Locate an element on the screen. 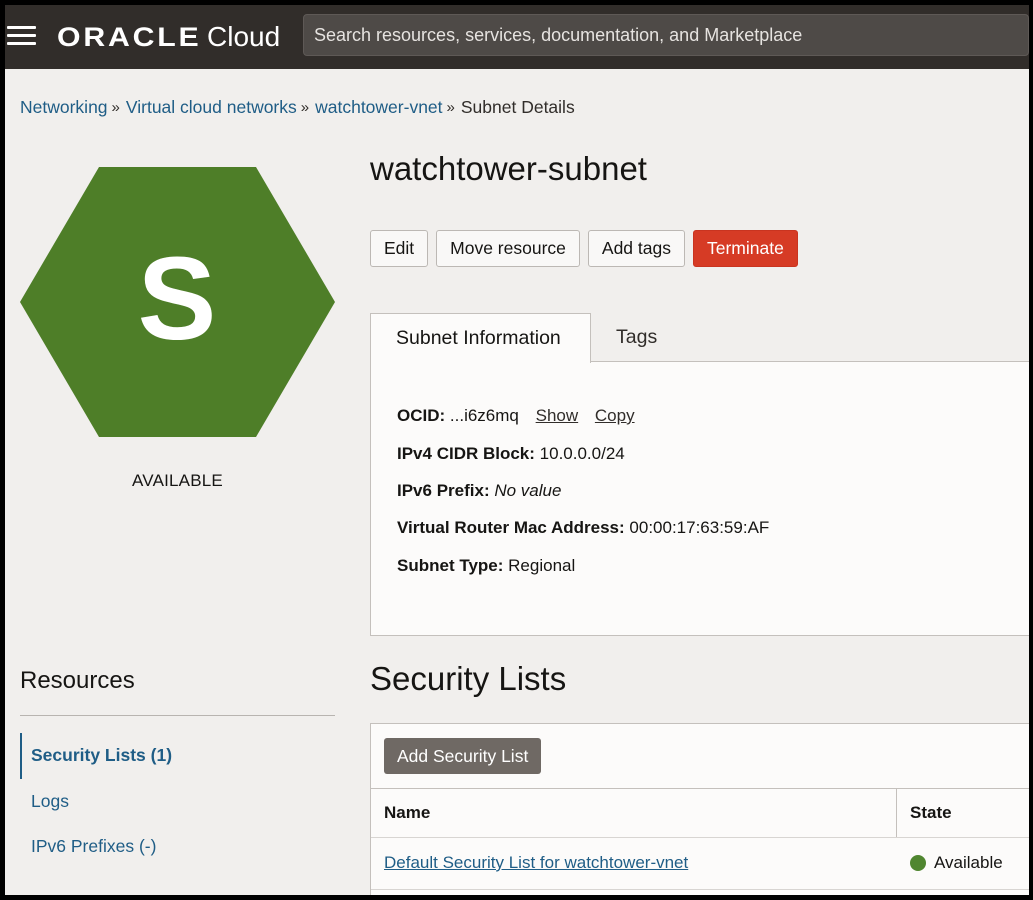 Image resolution: width=1033 pixels, height=900 pixels. subnet-type-label: Subnet Type: is located at coordinates (450, 565).